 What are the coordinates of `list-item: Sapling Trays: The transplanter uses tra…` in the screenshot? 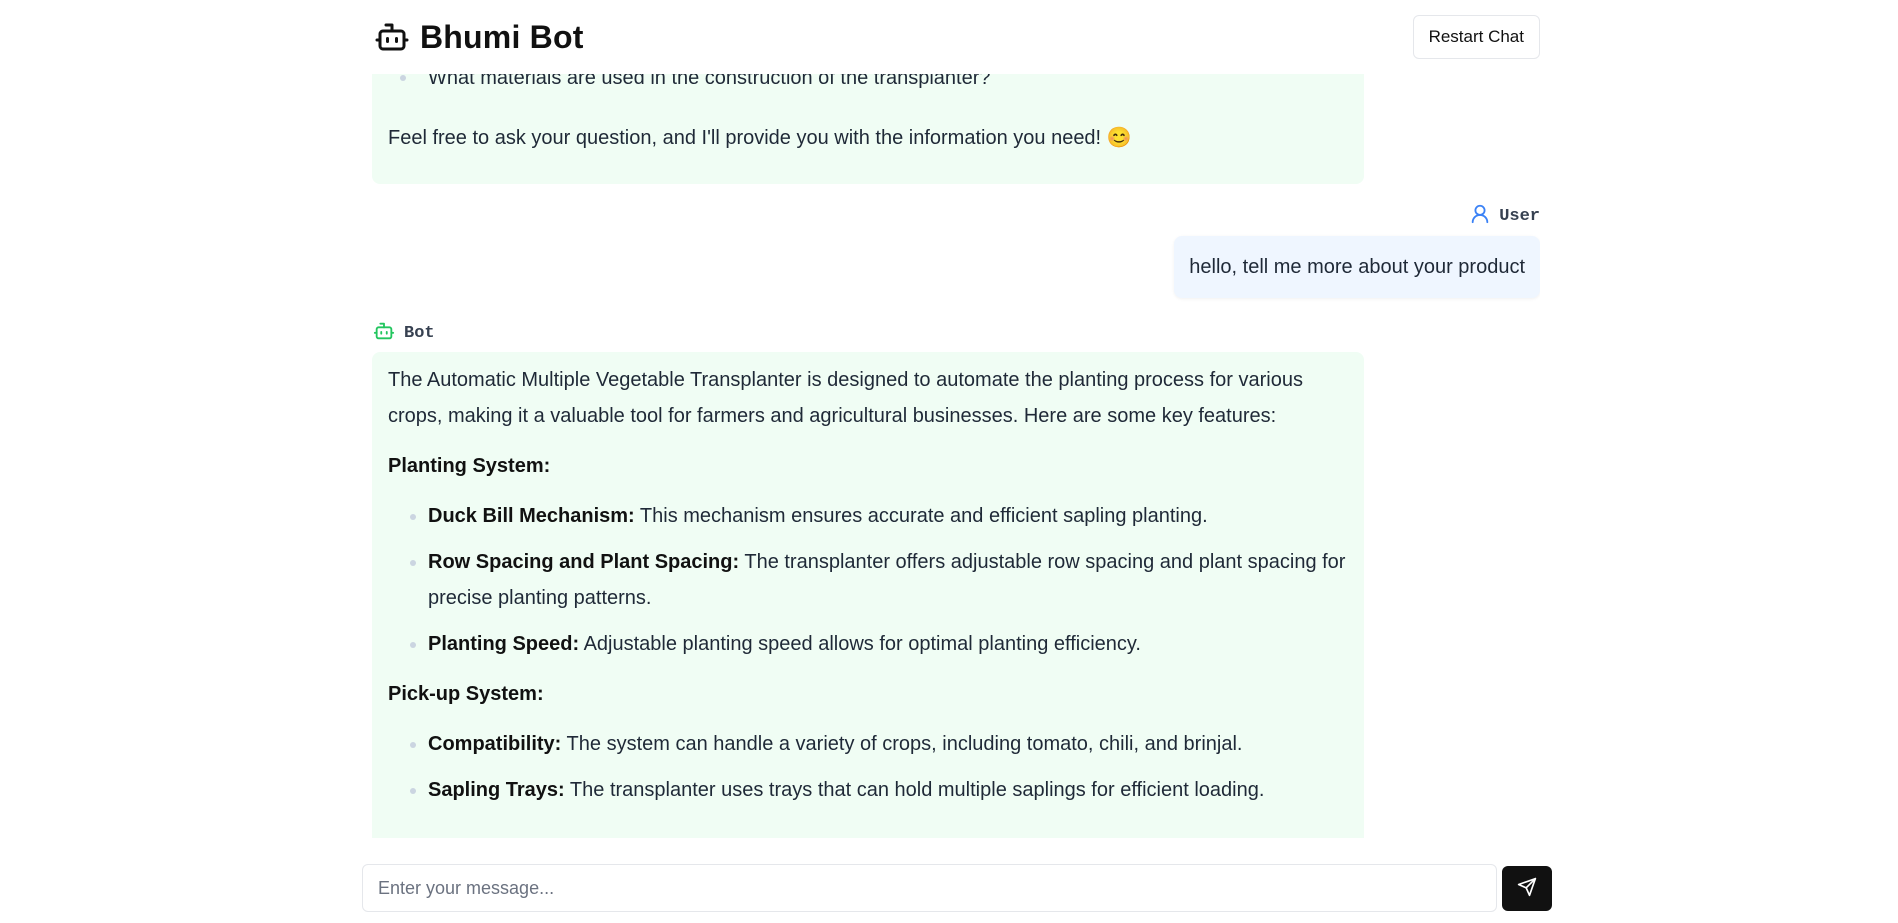 It's located at (888, 790).